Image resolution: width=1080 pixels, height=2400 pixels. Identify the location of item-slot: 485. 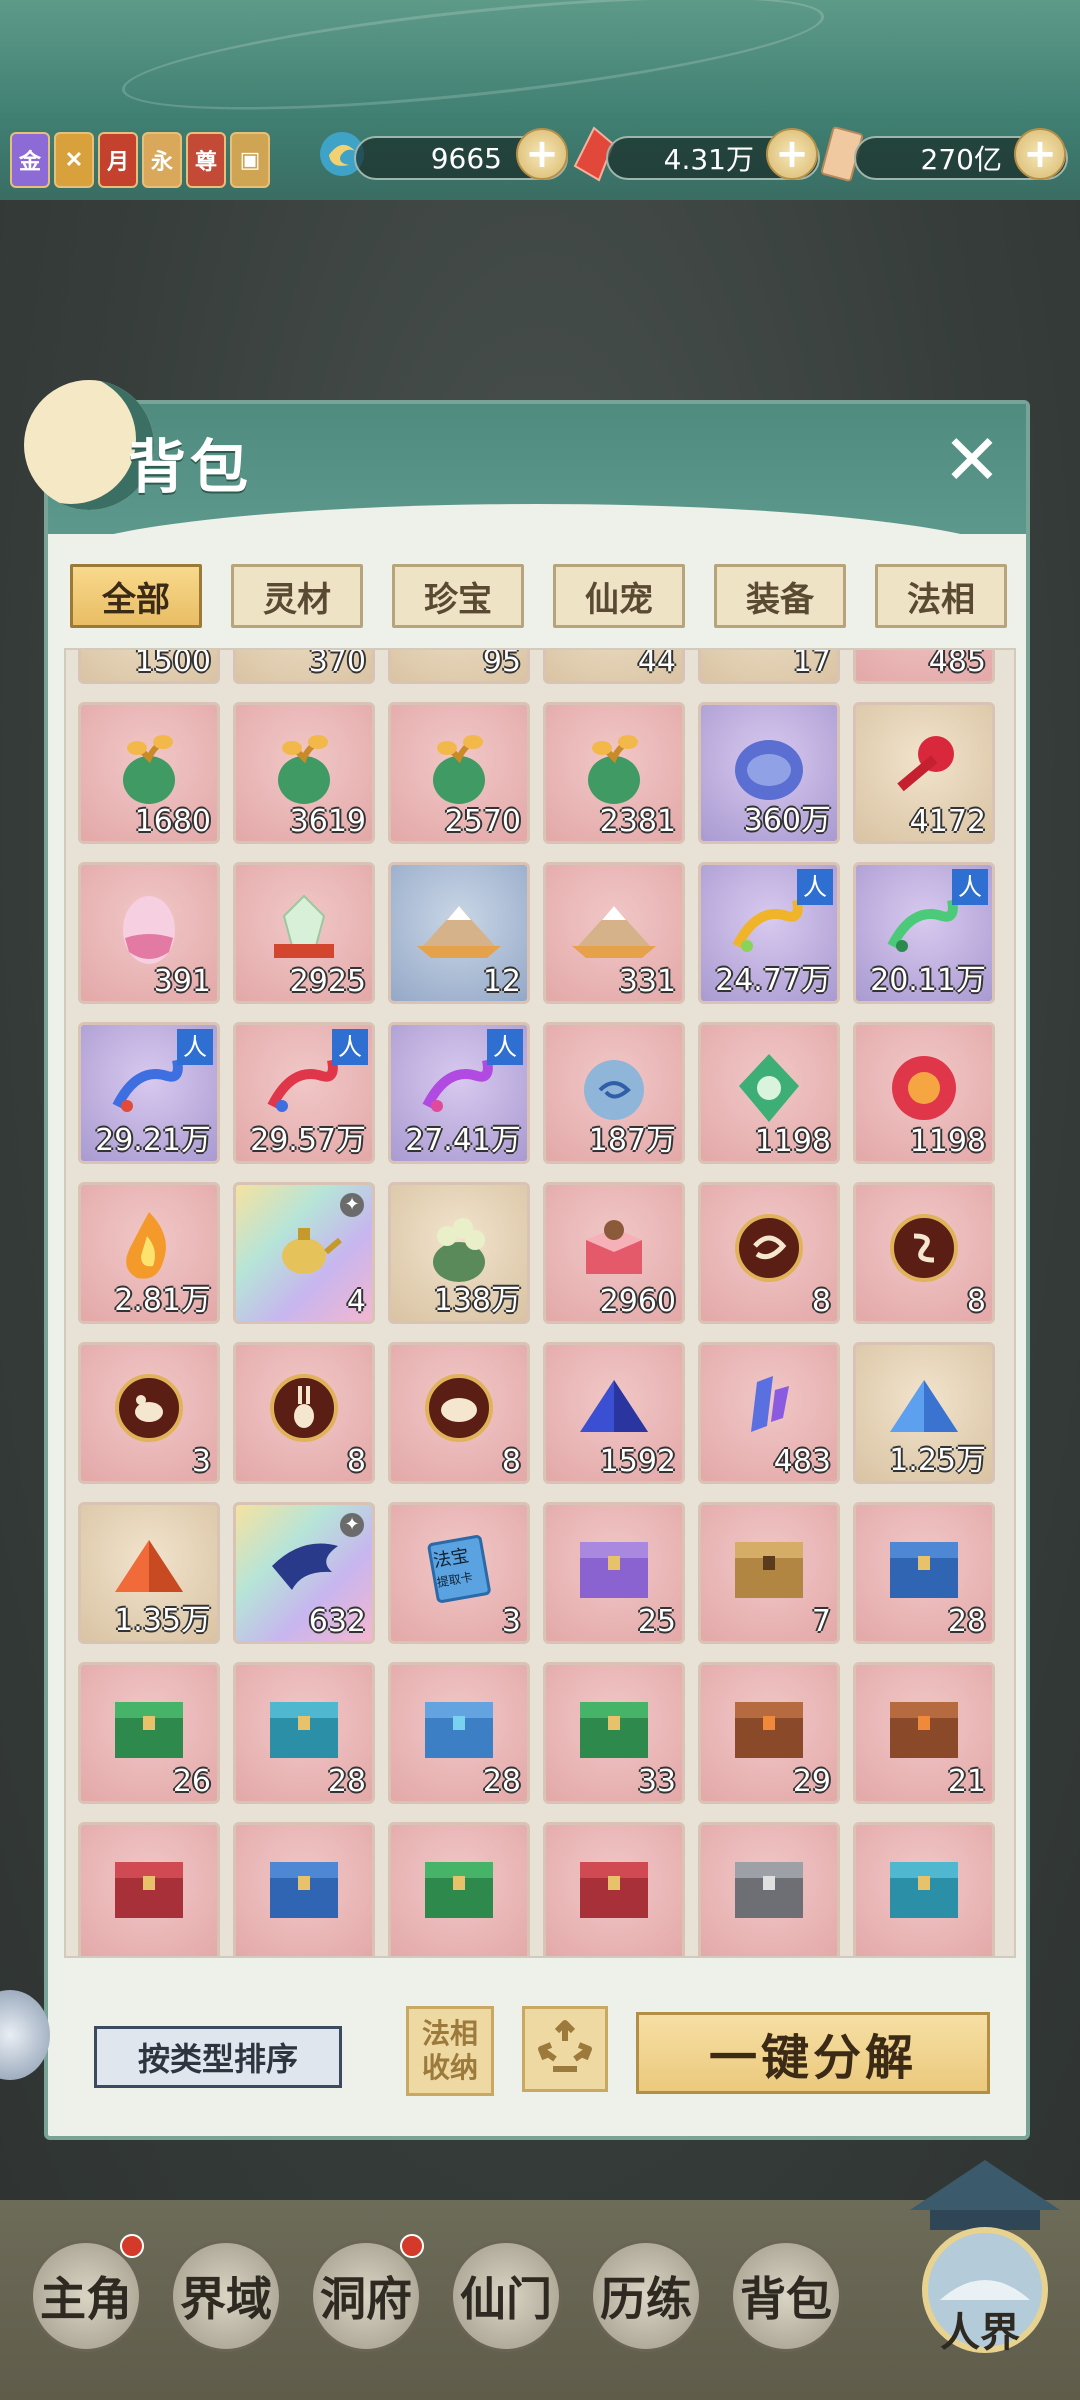
(924, 666).